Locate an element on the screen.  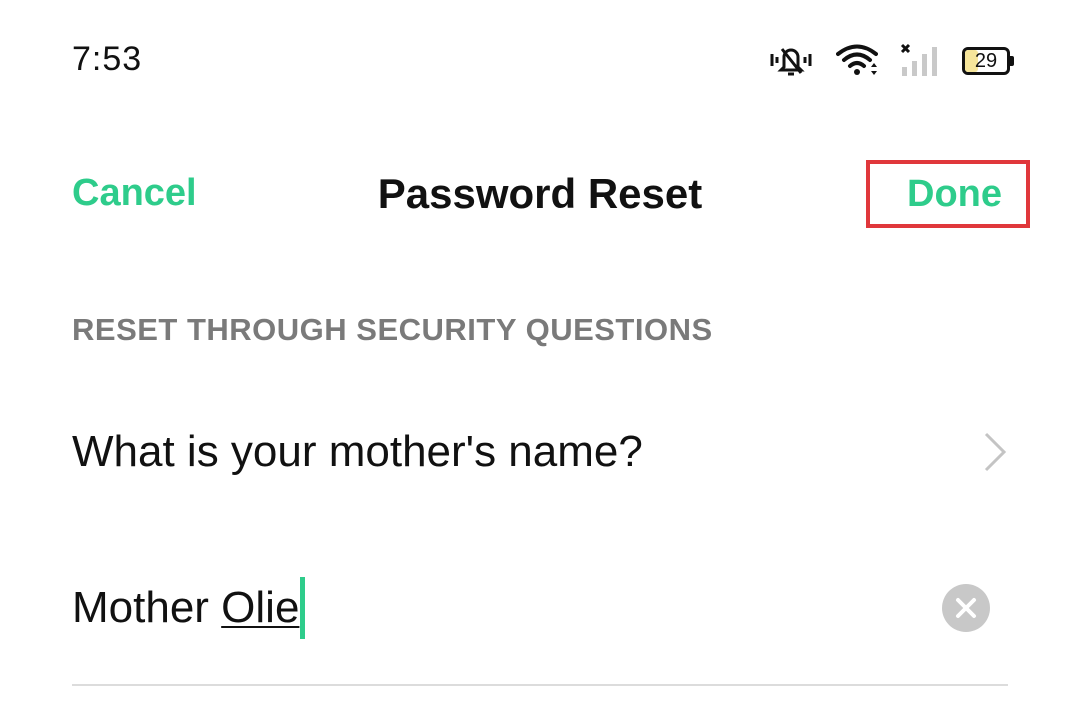
cellular-signal-no-service-icon is located at coordinates (920, 60).